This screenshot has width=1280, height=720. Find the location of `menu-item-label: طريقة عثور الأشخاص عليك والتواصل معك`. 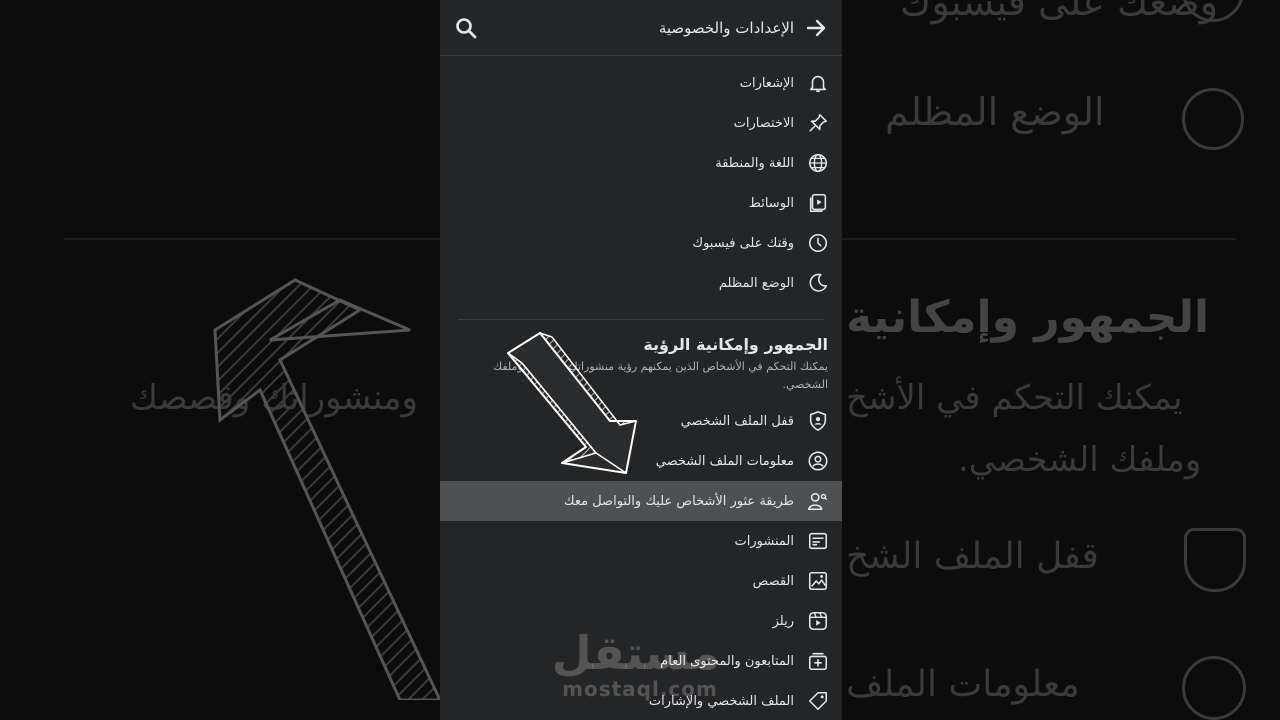

menu-item-label: طريقة عثور الأشخاص عليك والتواصل معك is located at coordinates (678, 501).